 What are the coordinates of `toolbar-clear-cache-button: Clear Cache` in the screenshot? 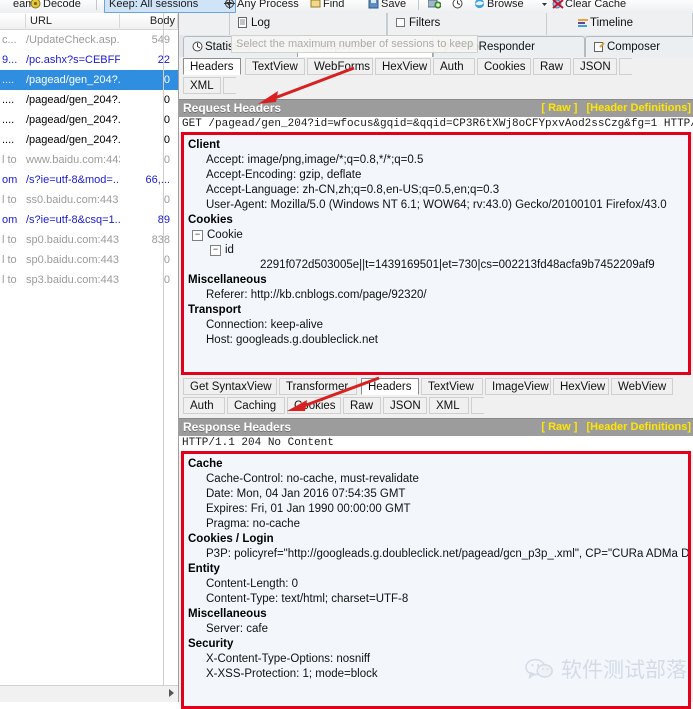 It's located at (589, 5).